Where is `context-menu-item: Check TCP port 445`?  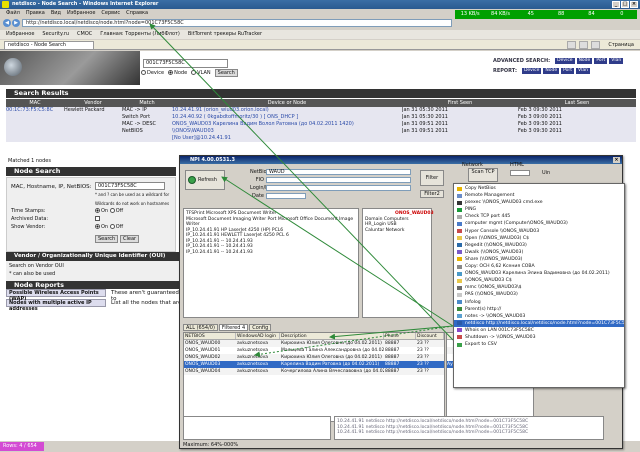 context-menu-item: Check TCP port 445 is located at coordinates (539, 216).